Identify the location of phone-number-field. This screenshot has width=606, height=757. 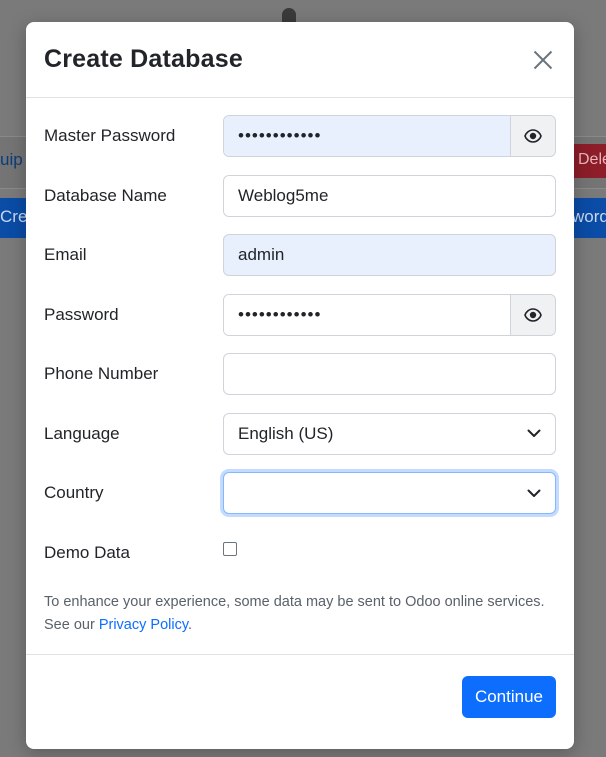
(389, 374).